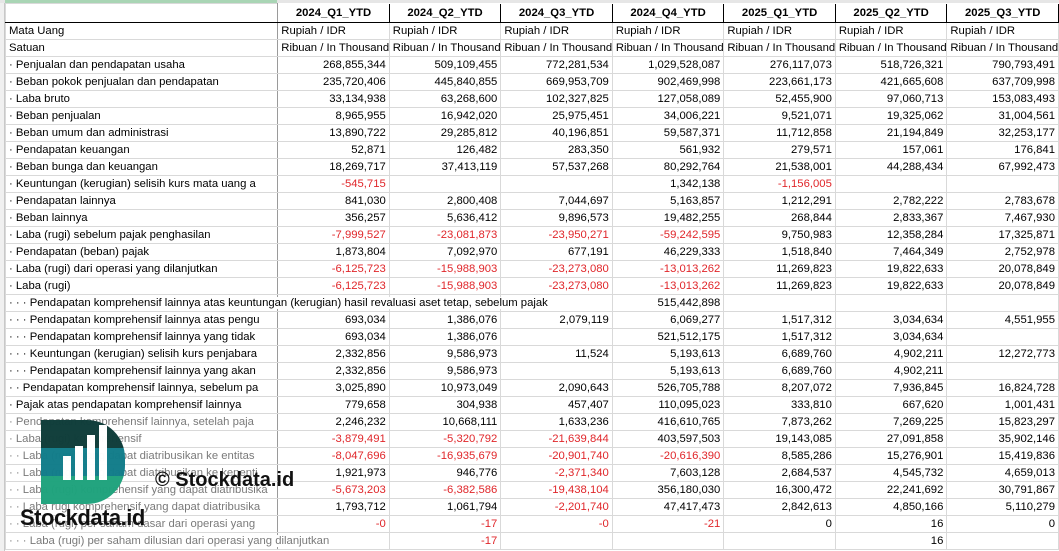 The width and height of the screenshot is (1059, 551). Describe the element at coordinates (779, 252) in the screenshot. I see `value-cell: 1,518,840` at that location.